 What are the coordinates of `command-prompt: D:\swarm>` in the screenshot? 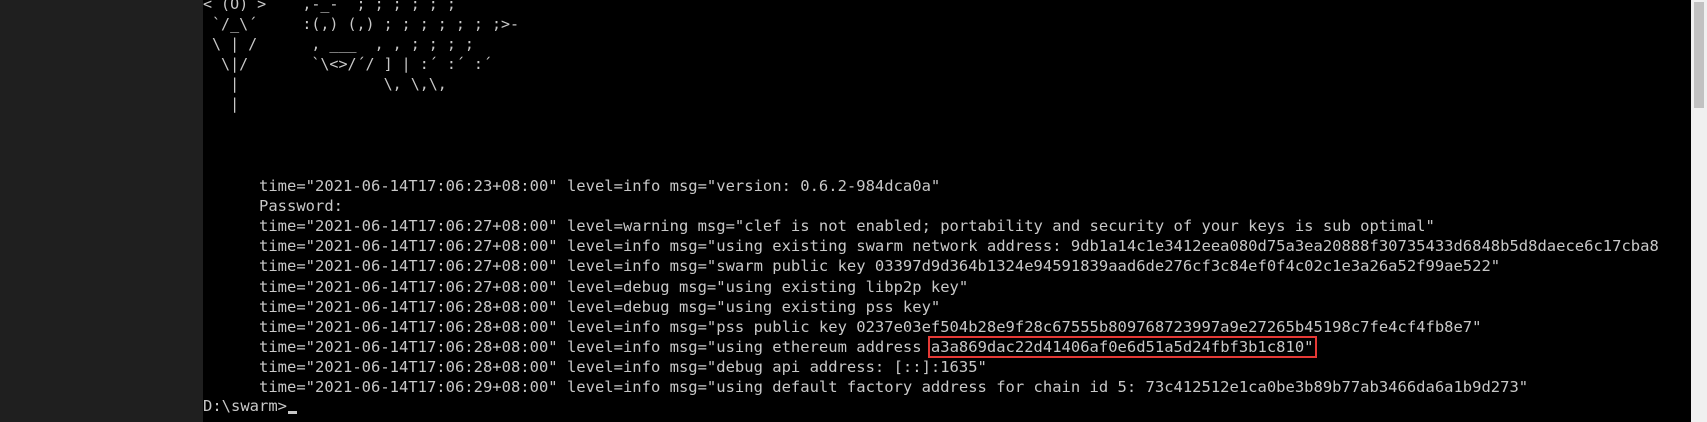 It's located at (947, 406).